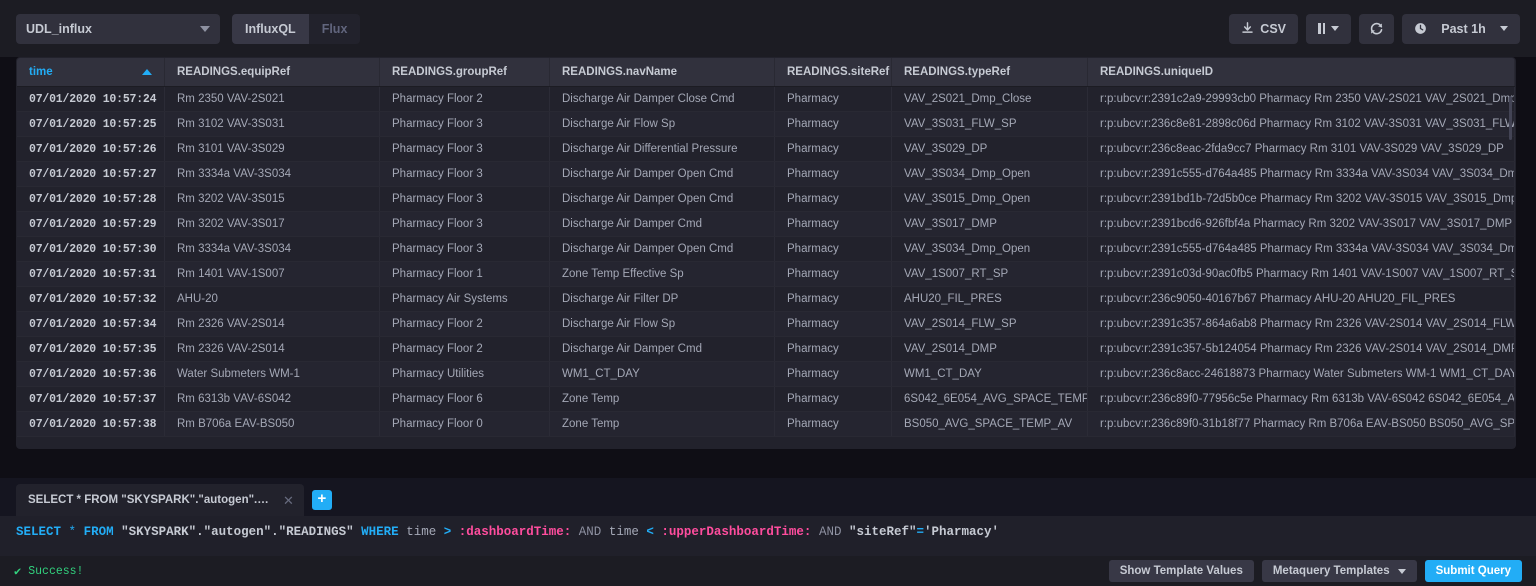 The image size is (1536, 586). I want to click on show-template-values-button: Show Template Values, so click(1181, 571).